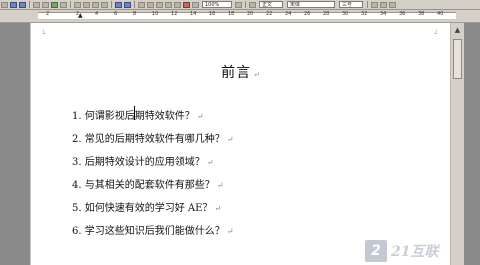 The width and height of the screenshot is (480, 265). I want to click on font-size-value: 三号, so click(347, 5).